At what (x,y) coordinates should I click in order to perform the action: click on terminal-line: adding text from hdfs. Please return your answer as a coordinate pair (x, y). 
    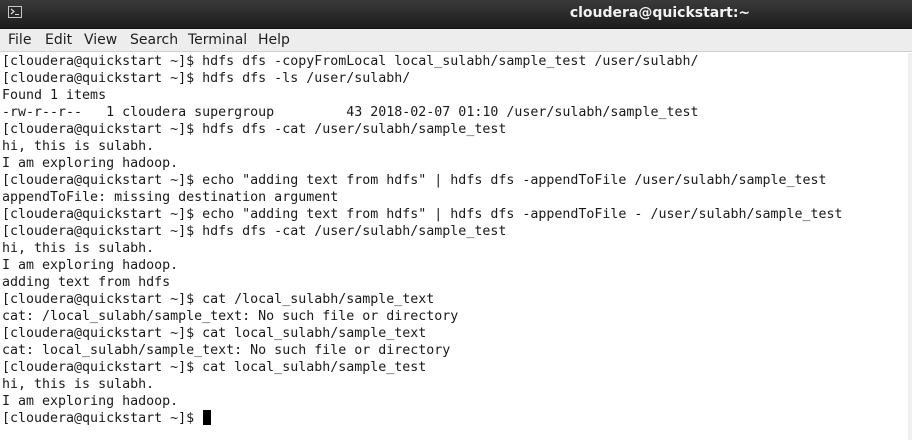
    Looking at the image, I should click on (454, 282).